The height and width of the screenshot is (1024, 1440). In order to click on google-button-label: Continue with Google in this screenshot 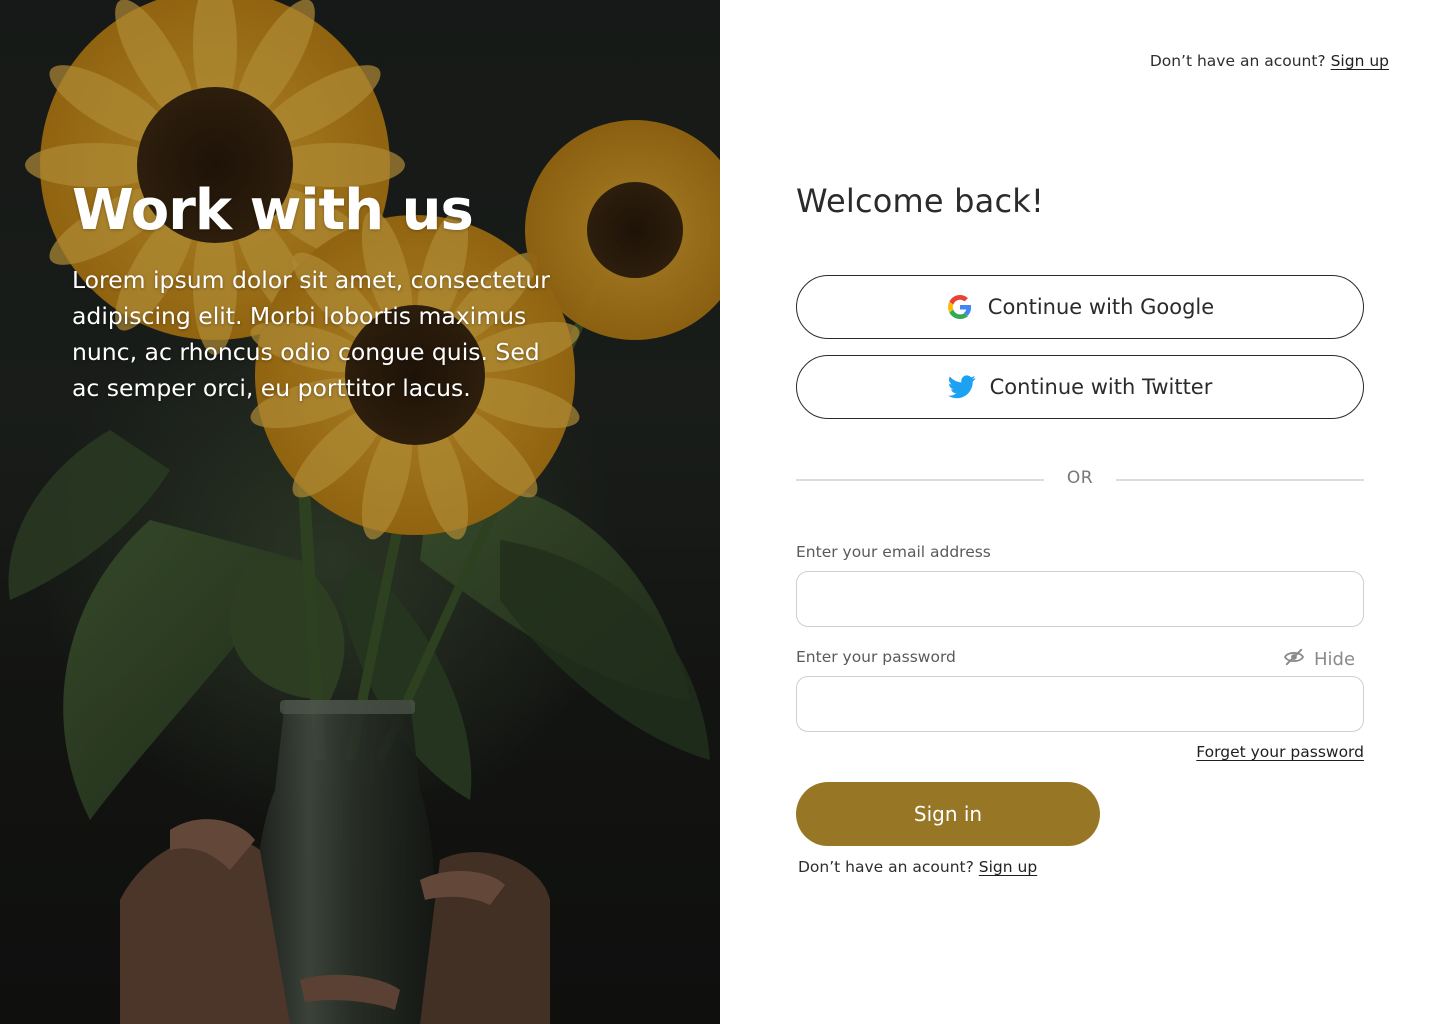, I will do `click(1101, 307)`.